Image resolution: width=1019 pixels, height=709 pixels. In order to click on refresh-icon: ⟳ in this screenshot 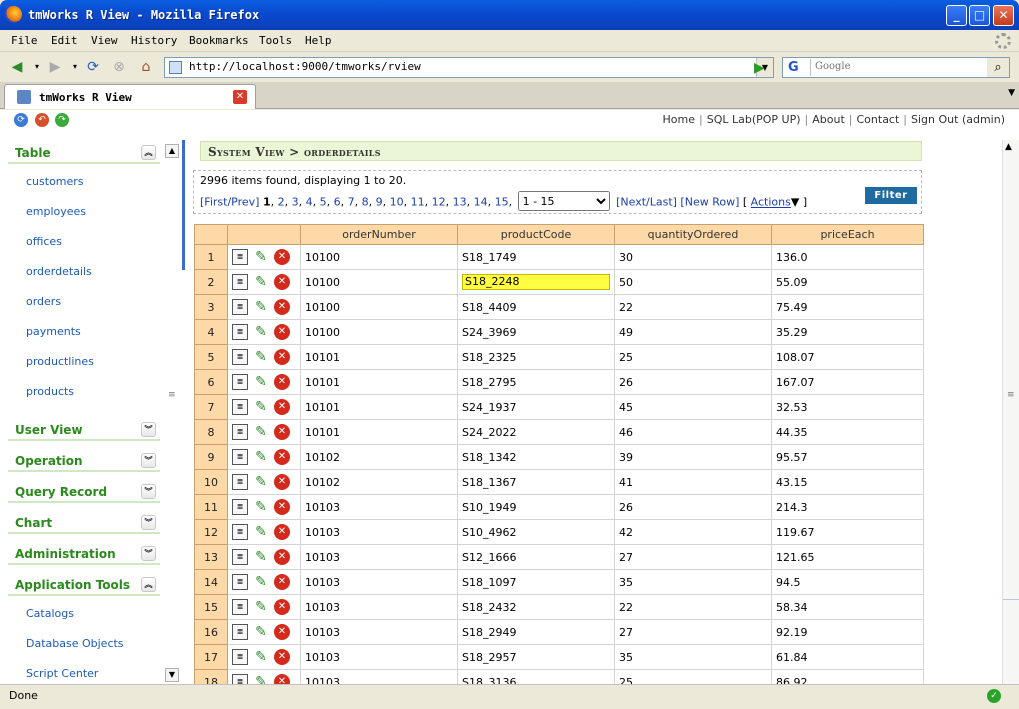, I will do `click(21, 120)`.